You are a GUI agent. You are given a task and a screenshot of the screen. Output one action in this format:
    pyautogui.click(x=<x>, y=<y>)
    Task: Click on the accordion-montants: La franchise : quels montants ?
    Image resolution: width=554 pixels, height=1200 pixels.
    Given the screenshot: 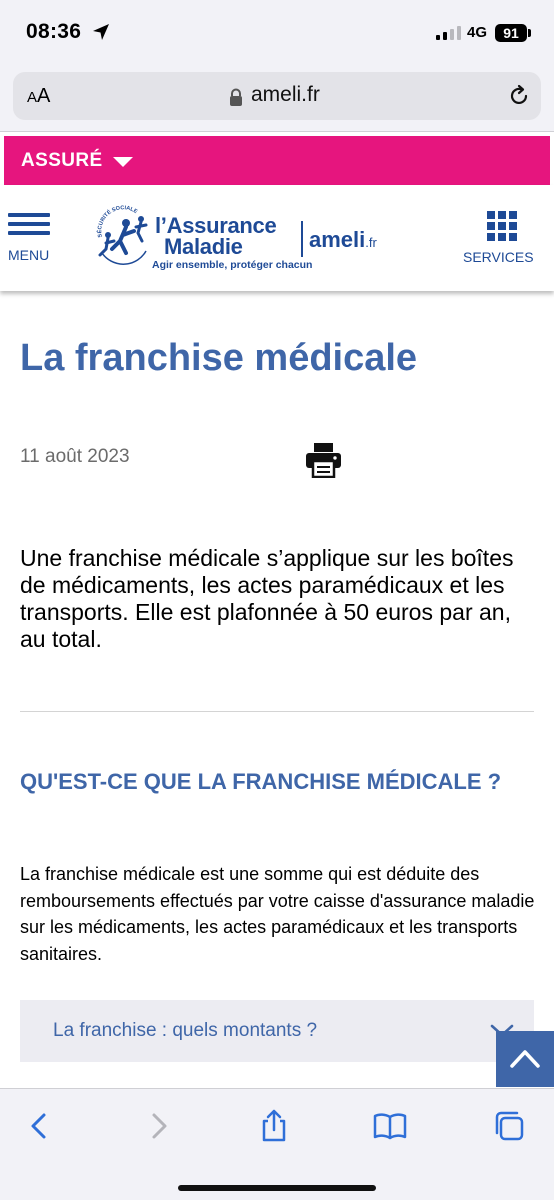 What is the action you would take?
    pyautogui.click(x=277, y=1031)
    